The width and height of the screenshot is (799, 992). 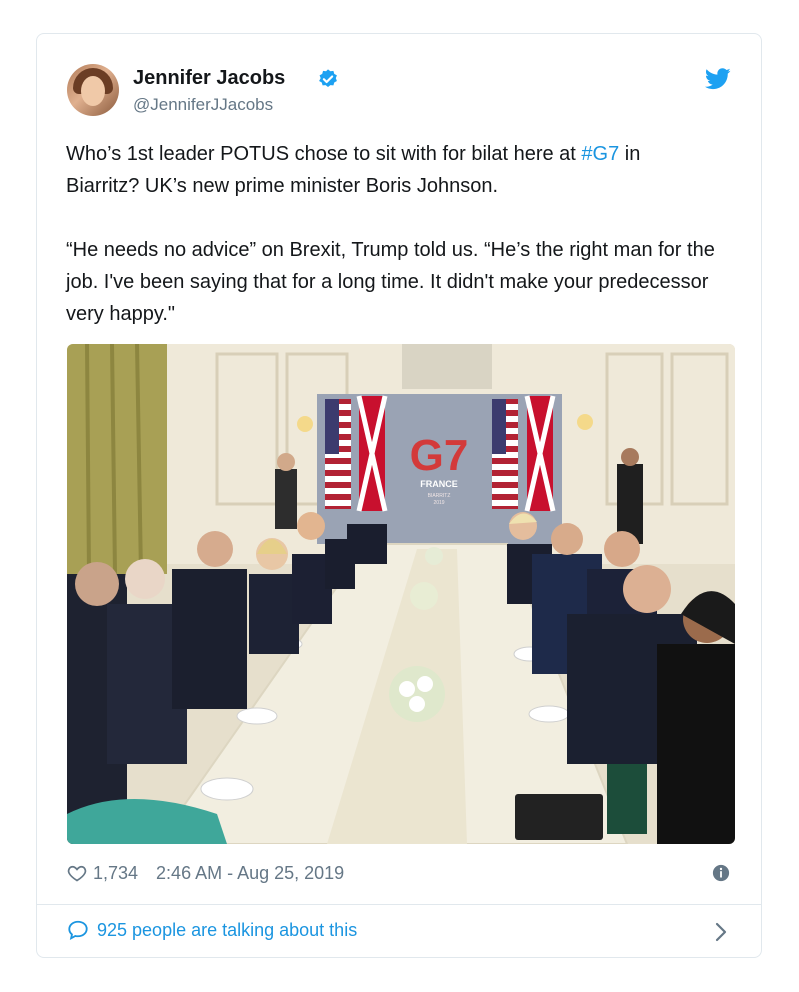 I want to click on tweet-meta: 1,734 2:46 AM - Aug 25, 2019, so click(x=205, y=873).